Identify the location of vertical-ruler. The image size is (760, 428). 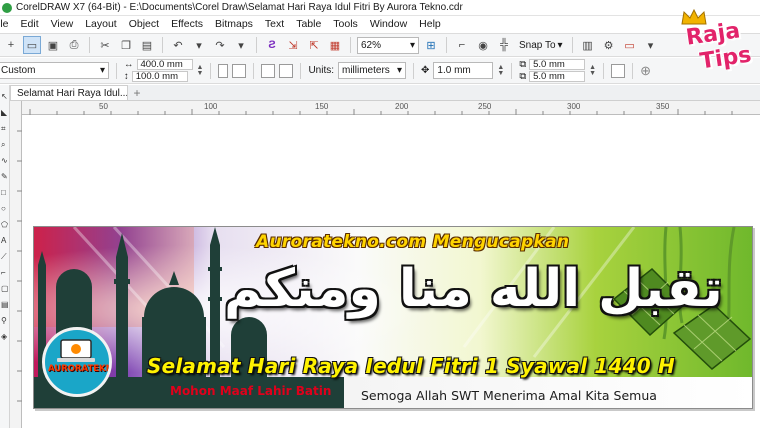
(16, 264).